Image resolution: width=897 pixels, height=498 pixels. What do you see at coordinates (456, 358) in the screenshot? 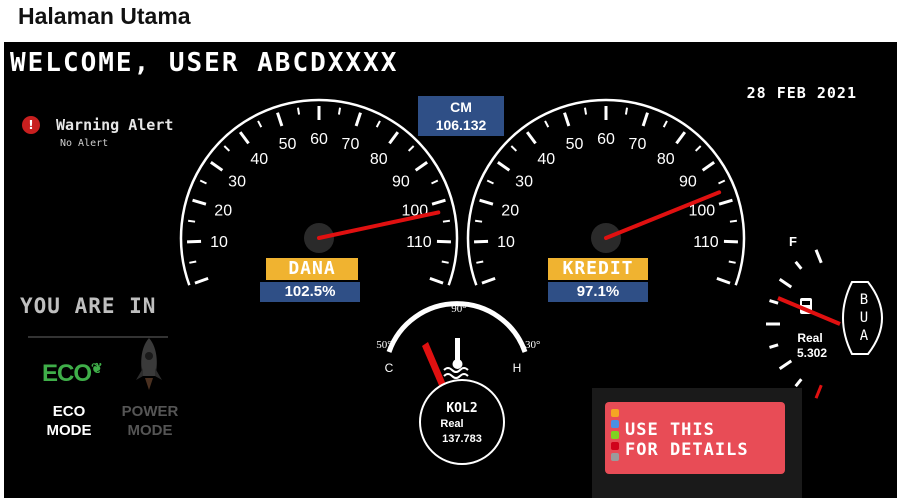
I see `thermometer-icon` at bounding box center [456, 358].